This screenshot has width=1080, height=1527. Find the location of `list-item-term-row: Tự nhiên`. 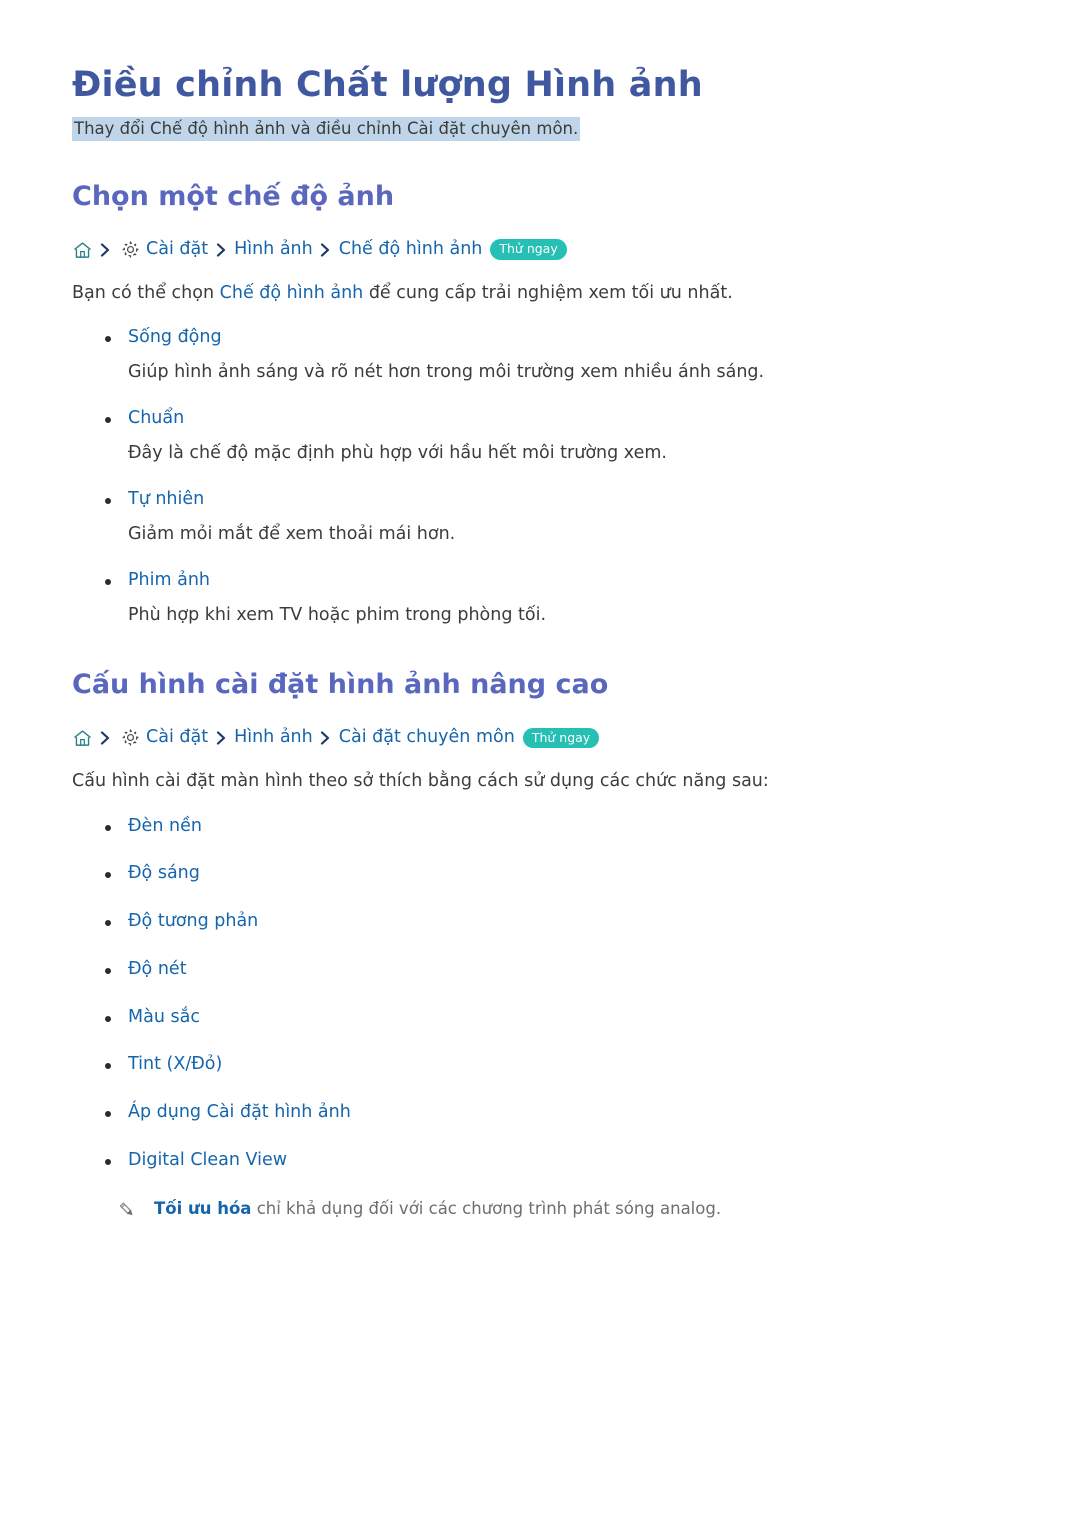

list-item-term-row: Tự nhiên is located at coordinates (541, 500).